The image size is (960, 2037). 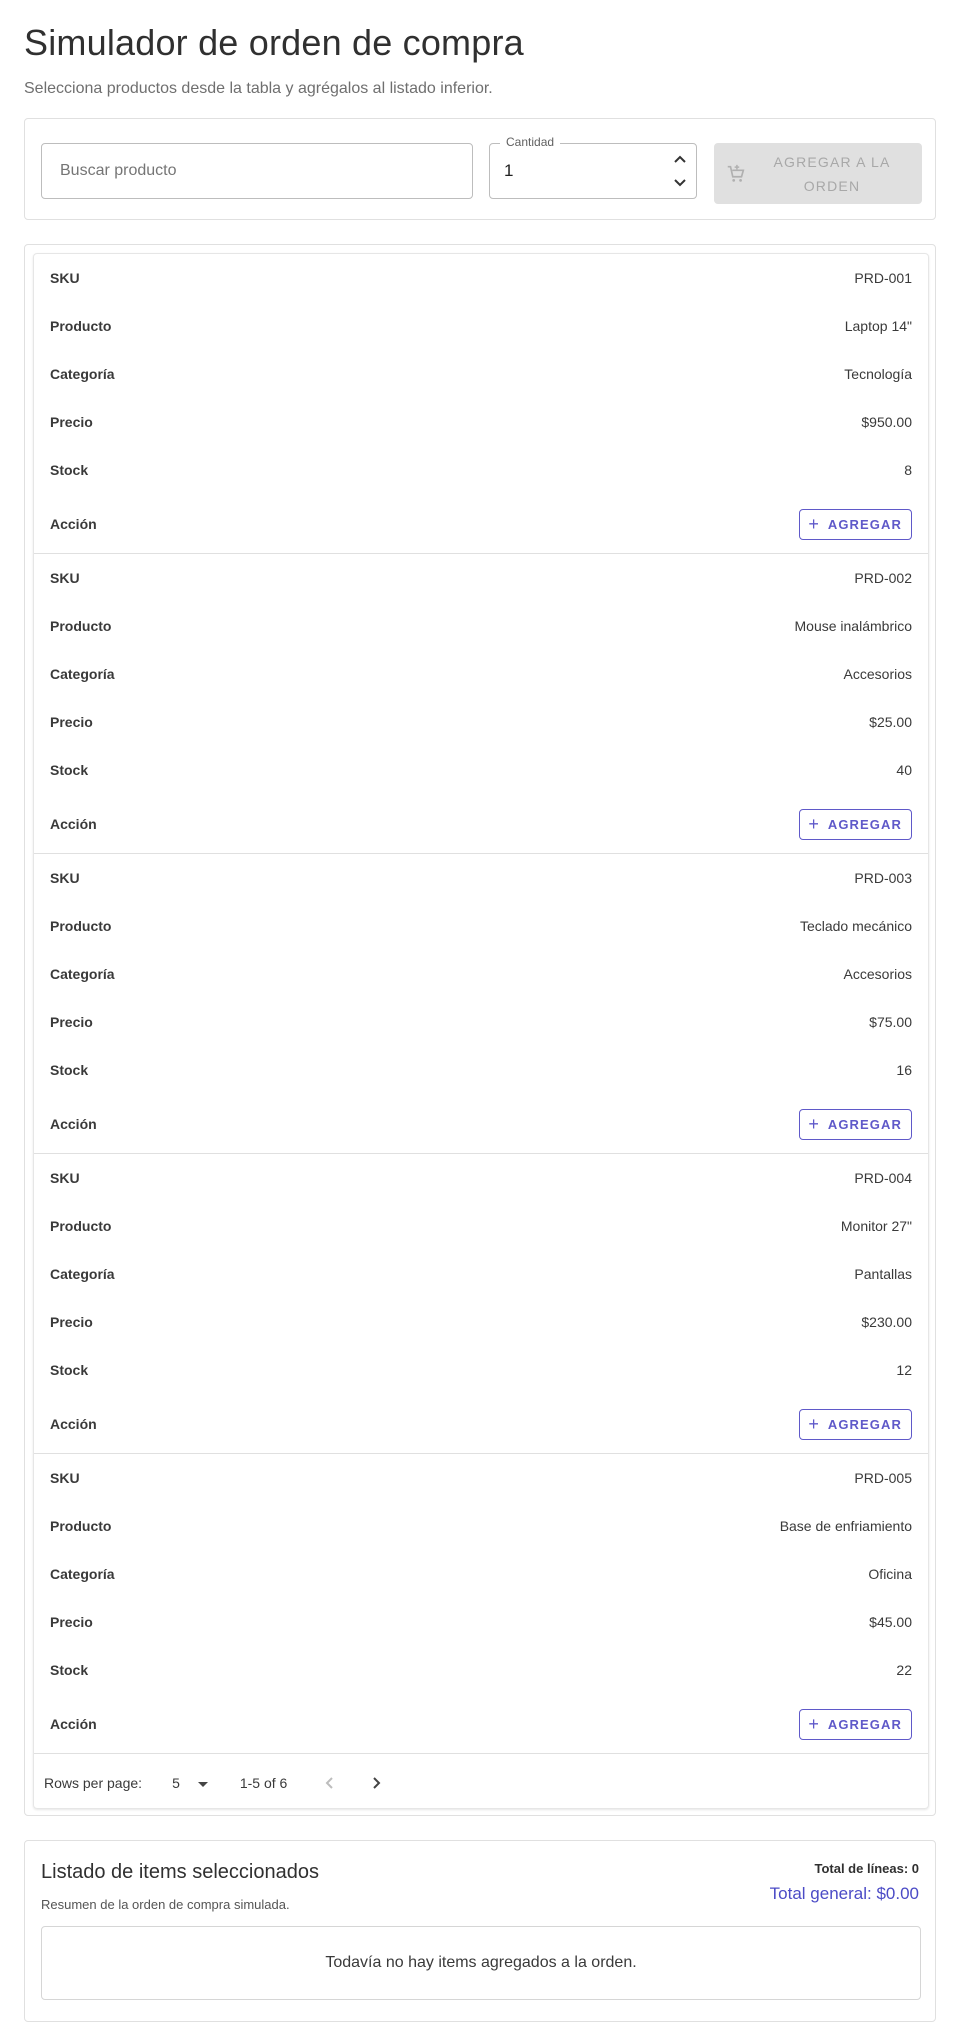 I want to click on chevron-up-icon, so click(x=680, y=159).